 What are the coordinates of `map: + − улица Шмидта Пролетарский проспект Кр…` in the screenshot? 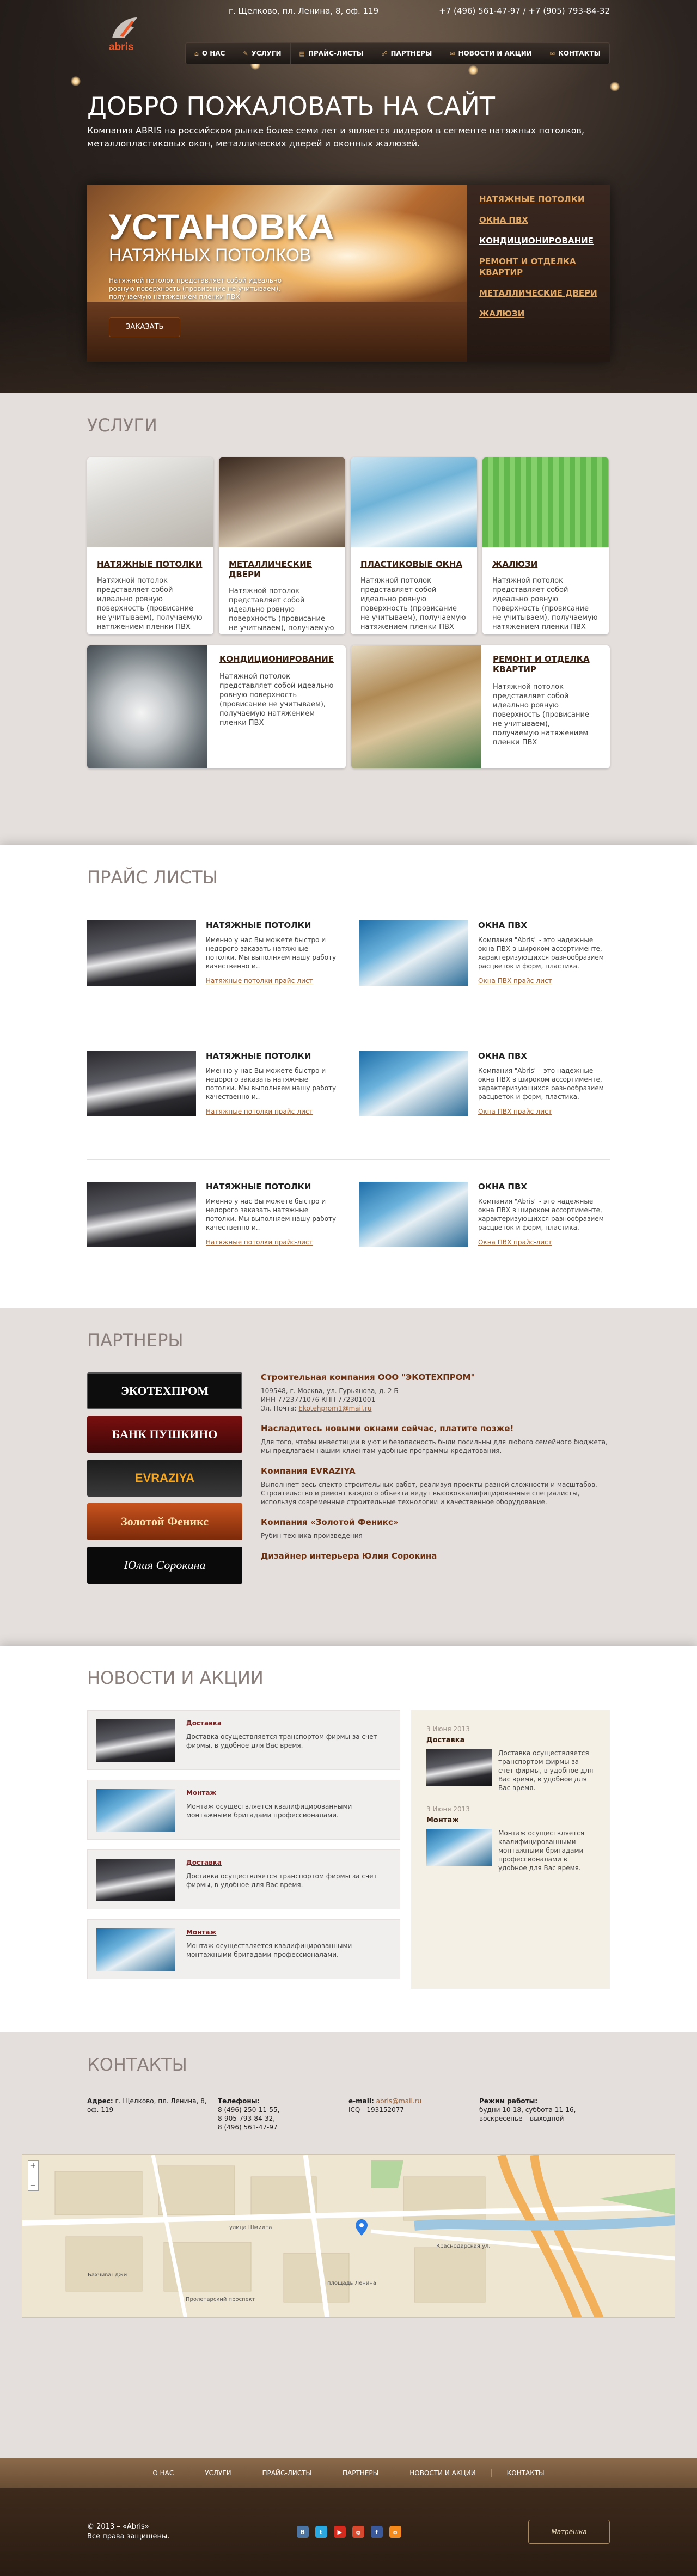 It's located at (348, 2236).